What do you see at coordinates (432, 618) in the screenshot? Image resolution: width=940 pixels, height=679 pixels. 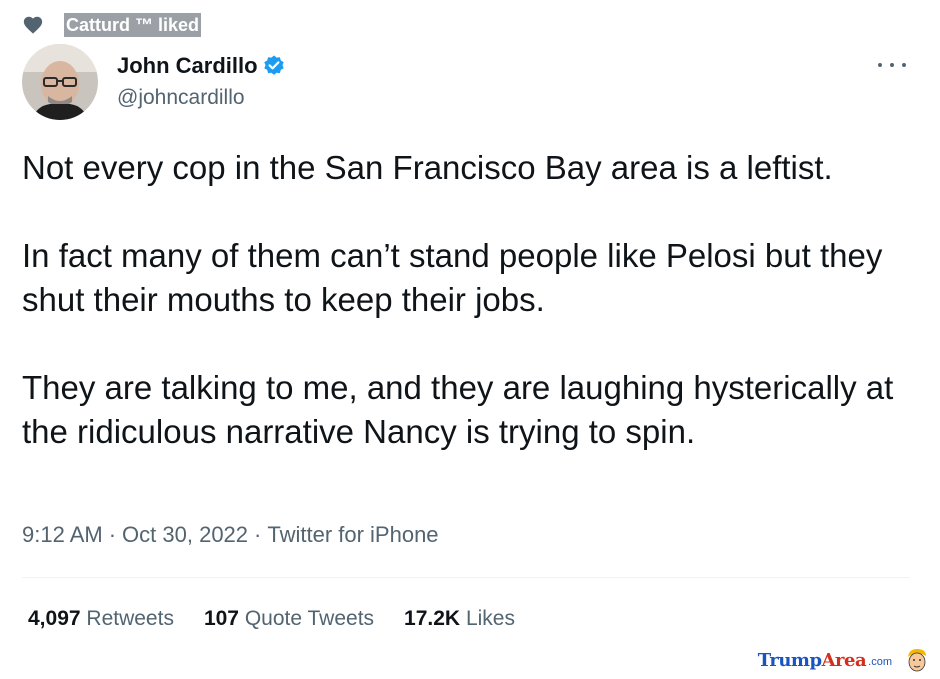 I see `likes-count: 17.2K` at bounding box center [432, 618].